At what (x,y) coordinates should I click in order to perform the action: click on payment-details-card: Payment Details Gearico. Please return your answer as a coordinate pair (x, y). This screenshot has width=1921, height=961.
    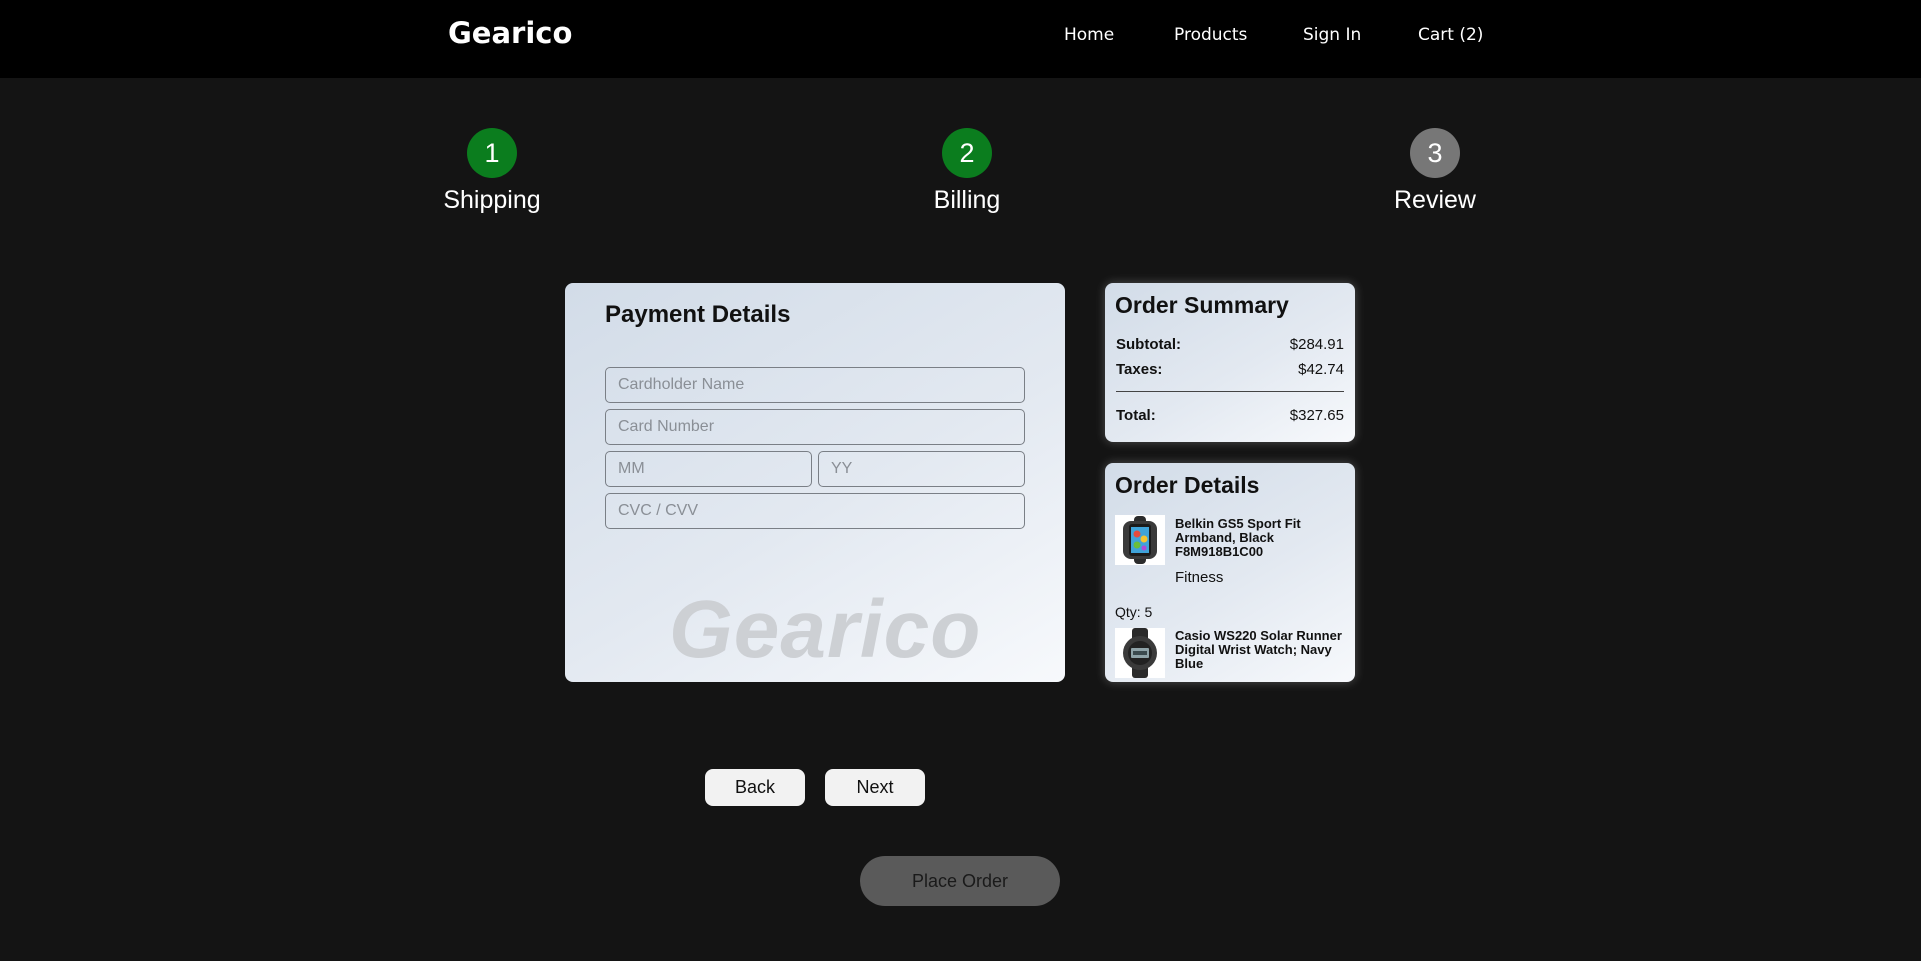
    Looking at the image, I should click on (815, 482).